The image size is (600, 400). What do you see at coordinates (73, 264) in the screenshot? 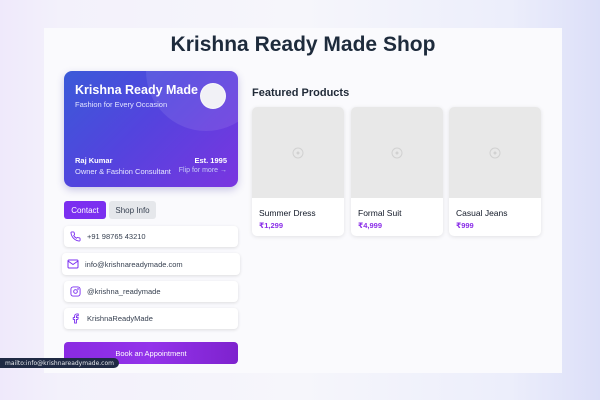
I see `mail-icon` at bounding box center [73, 264].